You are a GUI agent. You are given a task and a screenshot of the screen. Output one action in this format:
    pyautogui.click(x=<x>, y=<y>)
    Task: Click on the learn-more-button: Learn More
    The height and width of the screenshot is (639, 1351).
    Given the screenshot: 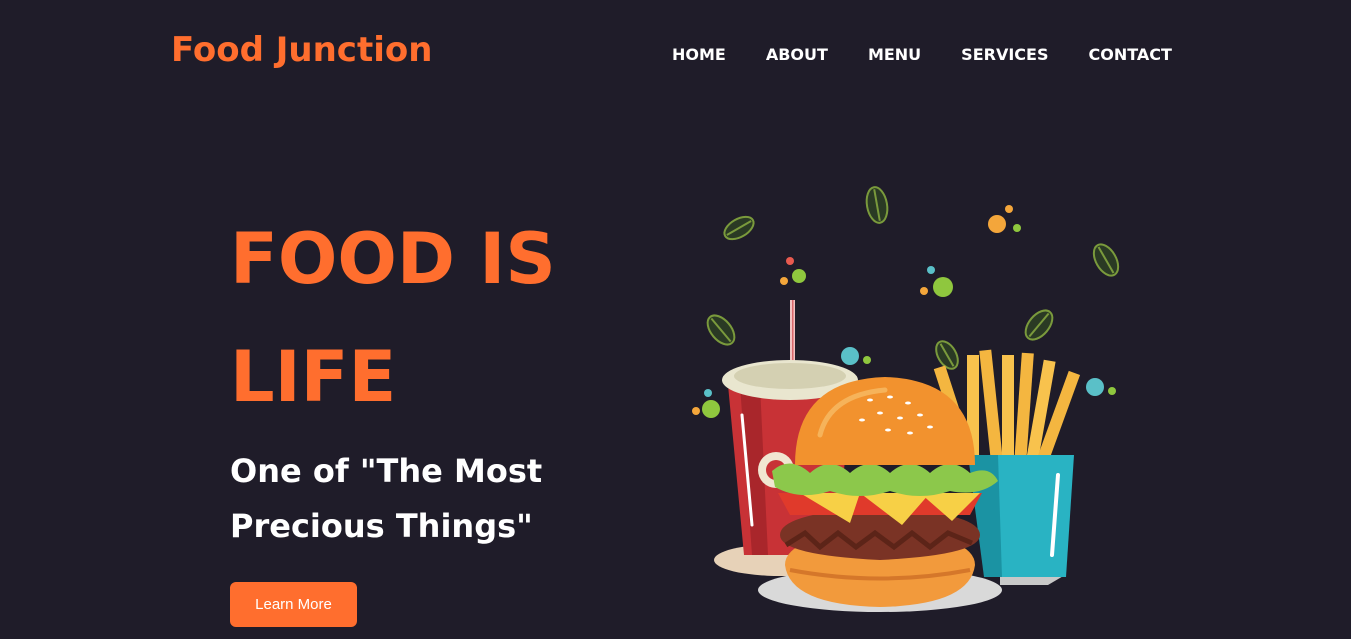 What is the action you would take?
    pyautogui.click(x=293, y=604)
    